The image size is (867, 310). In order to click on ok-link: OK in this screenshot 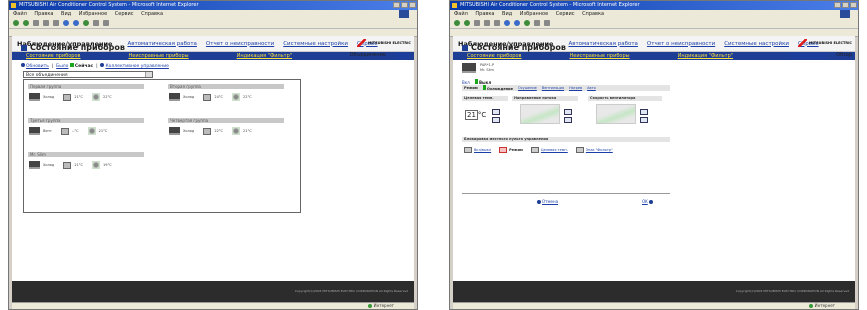, I will do `click(645, 201)`.